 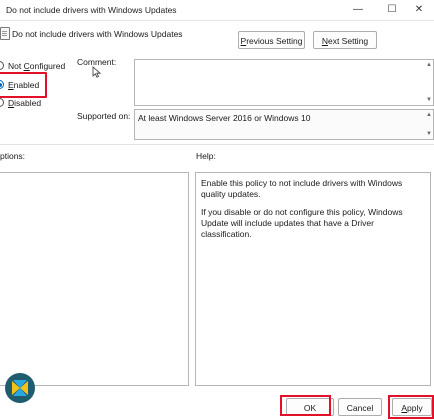 What do you see at coordinates (348, 41) in the screenshot?
I see `next-setting-label: ext Setting` at bounding box center [348, 41].